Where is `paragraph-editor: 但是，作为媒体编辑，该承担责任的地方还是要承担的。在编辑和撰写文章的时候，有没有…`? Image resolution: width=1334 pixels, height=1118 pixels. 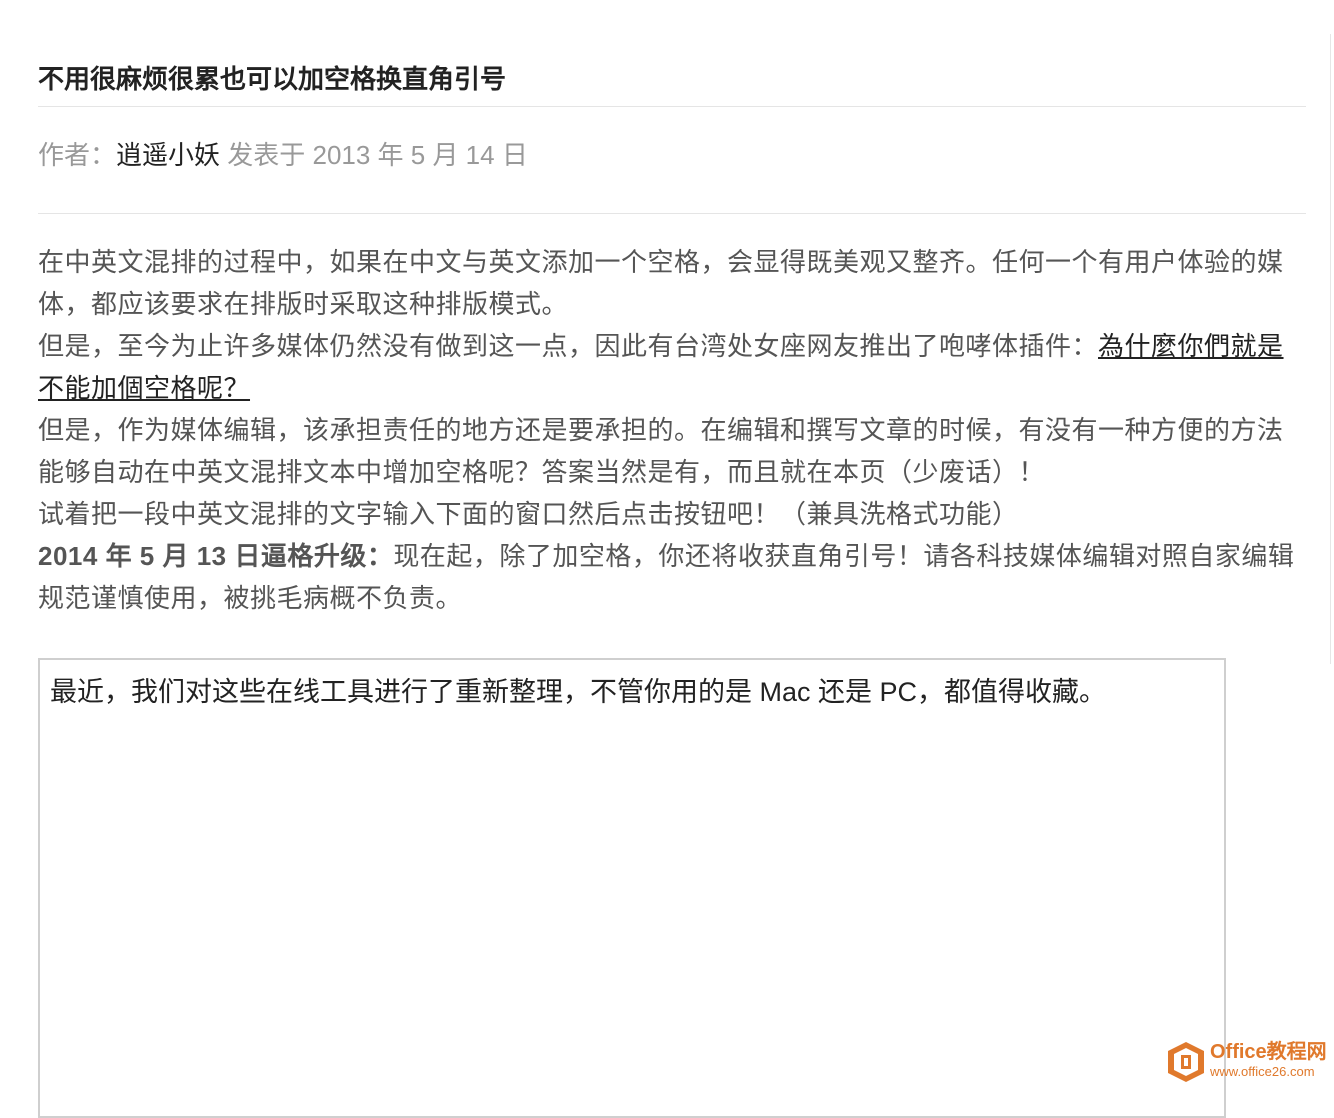 paragraph-editor: 但是，作为媒体编辑，该承担责任的地方还是要承担的。在编辑和撰写文章的时候，有没有… is located at coordinates (661, 451).